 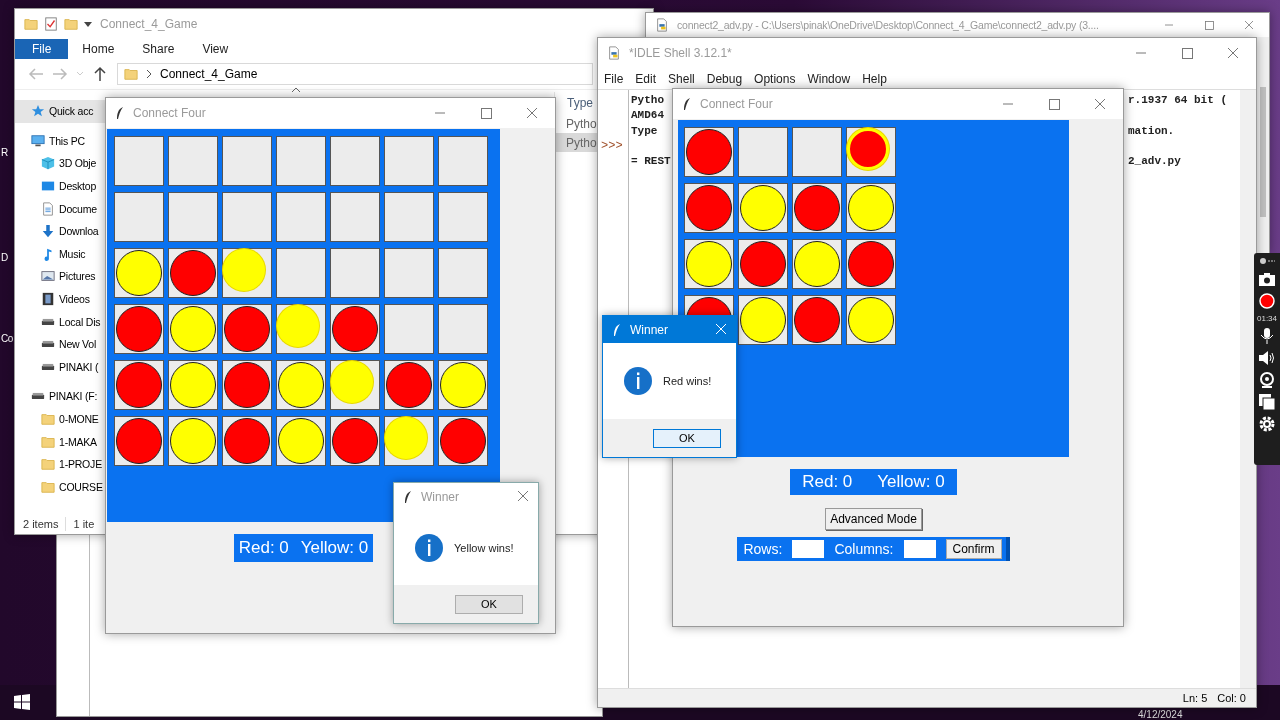 What do you see at coordinates (41, 524) in the screenshot?
I see `status-text: 2 items` at bounding box center [41, 524].